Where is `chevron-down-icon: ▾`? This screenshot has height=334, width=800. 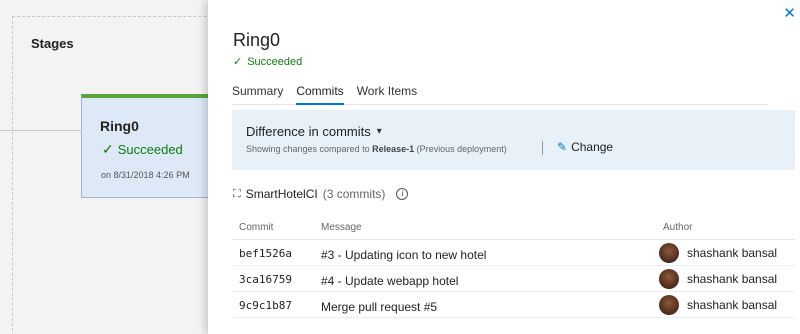 chevron-down-icon: ▾ is located at coordinates (379, 131).